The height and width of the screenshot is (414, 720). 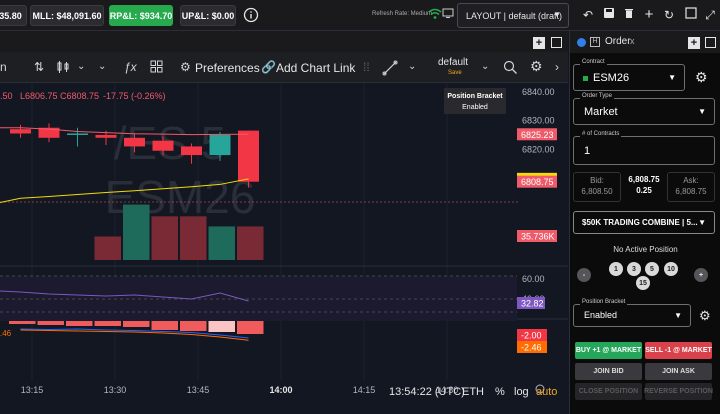 I want to click on position-bracket-status: Enabled, so click(x=475, y=107).